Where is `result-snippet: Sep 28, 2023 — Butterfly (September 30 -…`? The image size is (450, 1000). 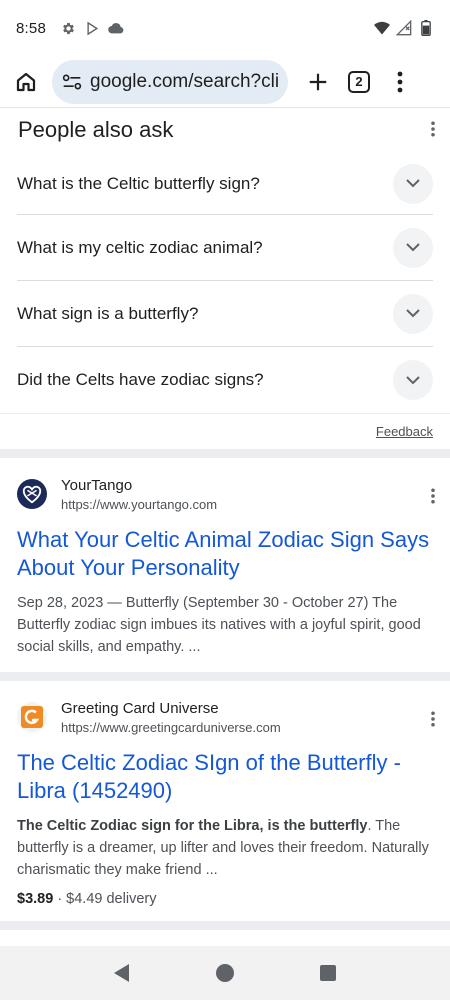
result-snippet: Sep 28, 2023 — Butterfly (September 30 -… is located at coordinates (219, 625).